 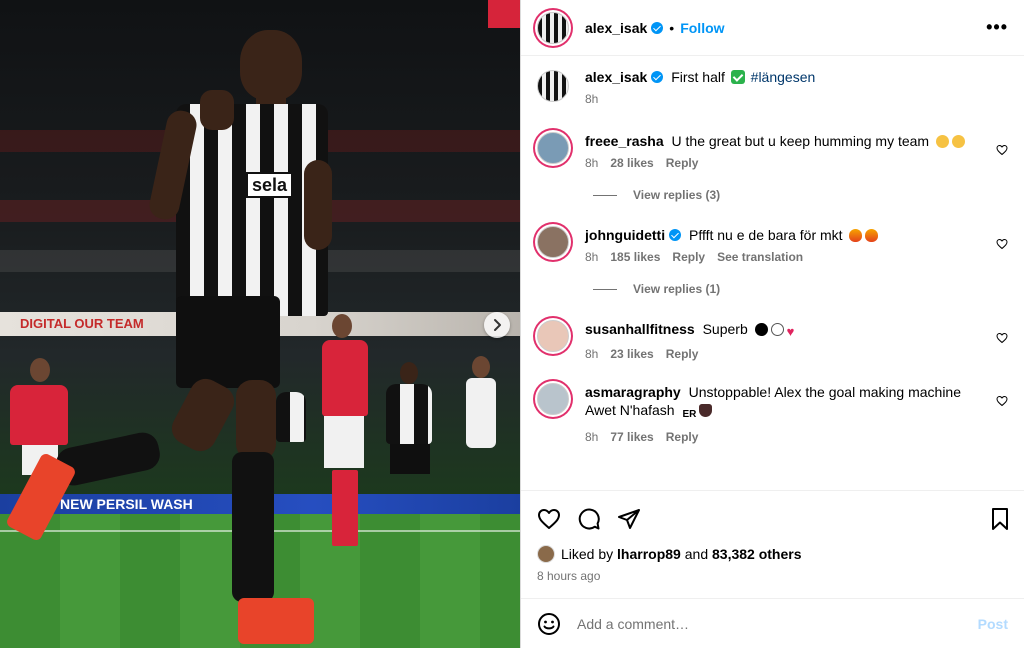 What do you see at coordinates (256, 420) in the screenshot?
I see `player-front-thigh` at bounding box center [256, 420].